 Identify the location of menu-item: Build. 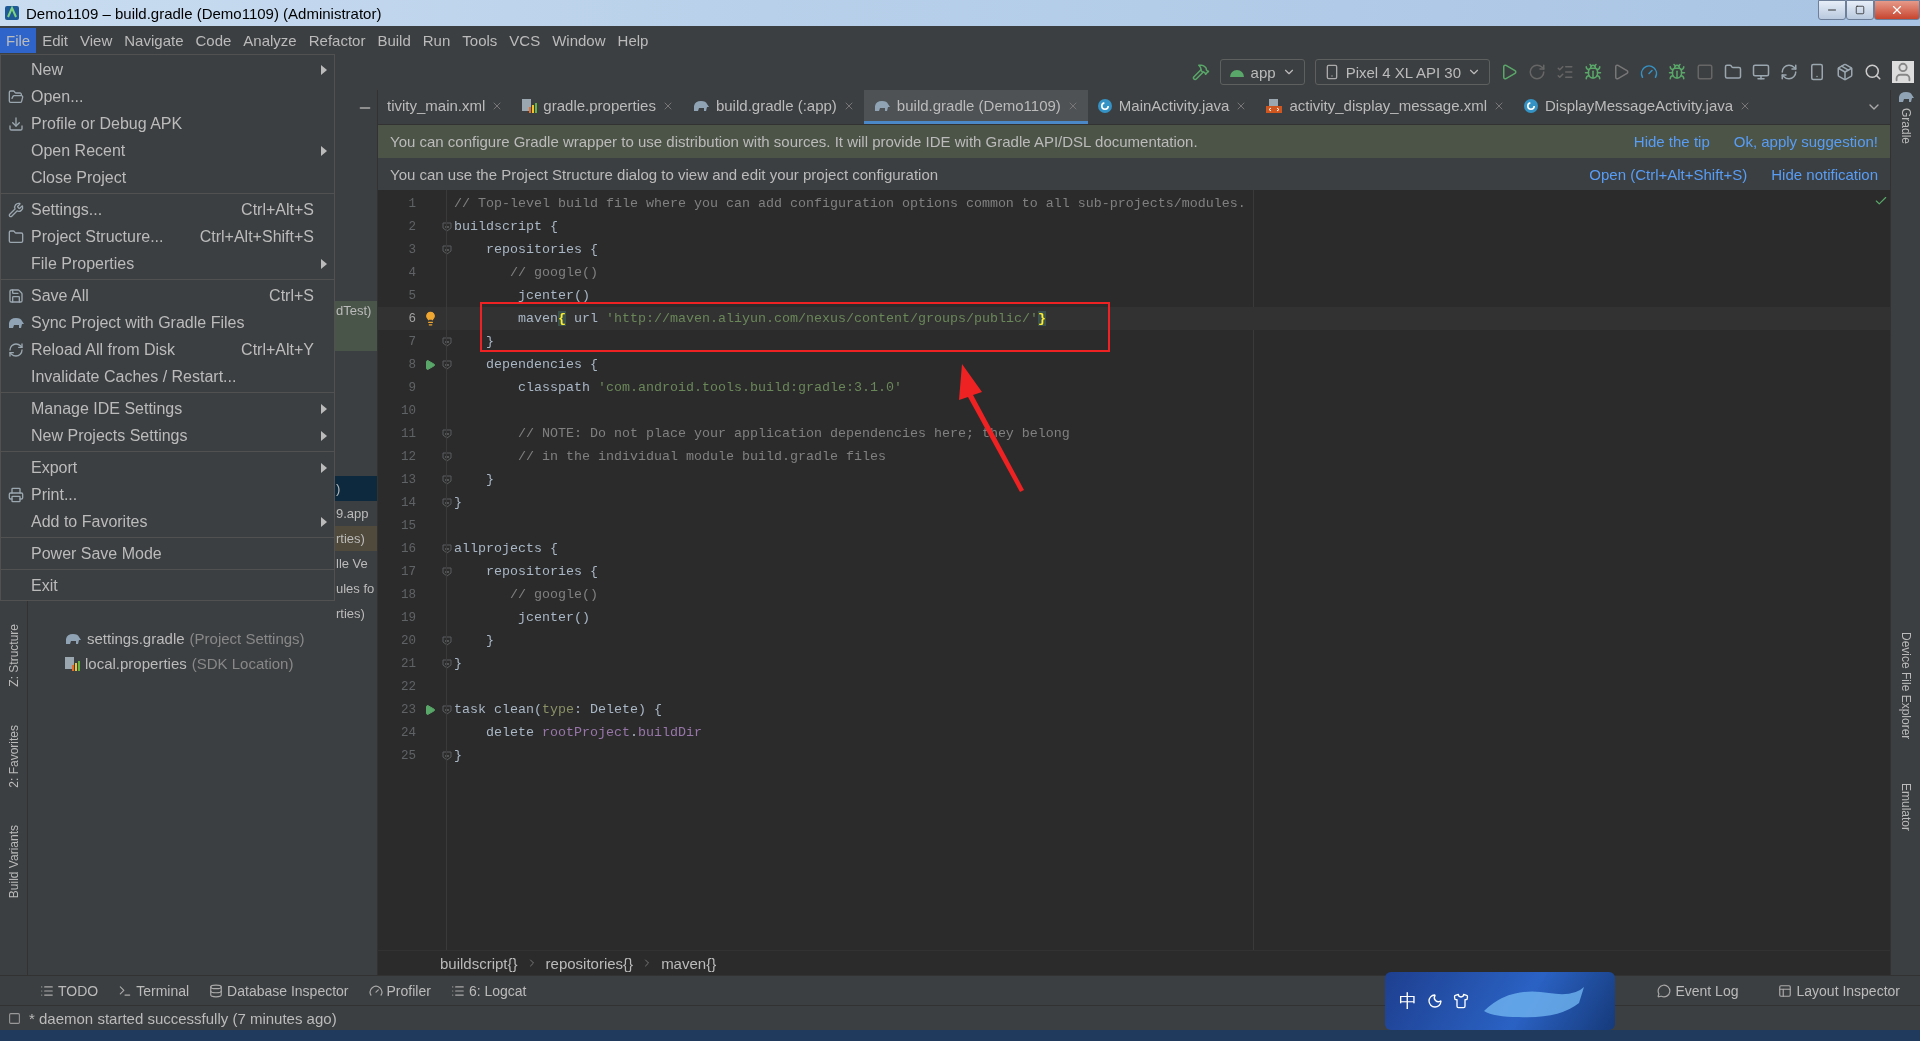
(394, 40).